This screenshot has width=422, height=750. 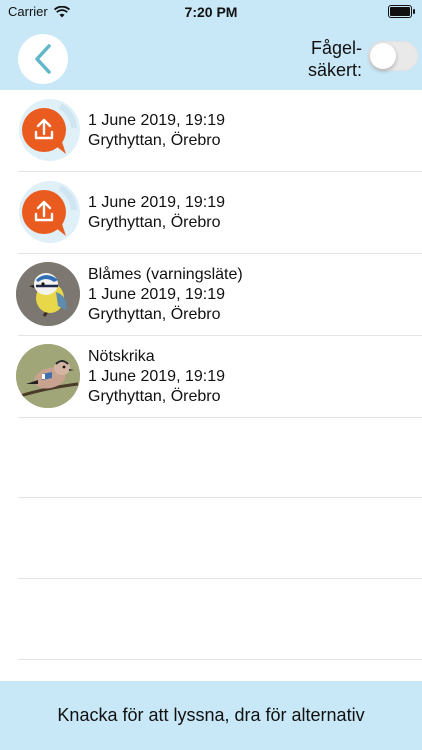 I want to click on chevron-left-icon, so click(x=43, y=59).